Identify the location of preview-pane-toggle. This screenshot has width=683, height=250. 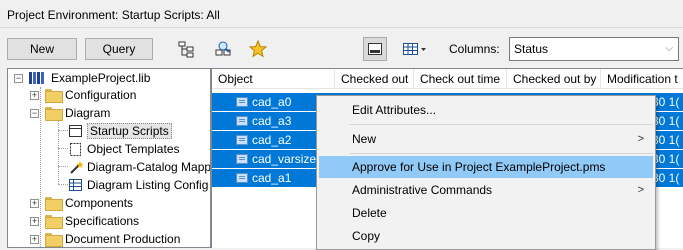
(375, 49).